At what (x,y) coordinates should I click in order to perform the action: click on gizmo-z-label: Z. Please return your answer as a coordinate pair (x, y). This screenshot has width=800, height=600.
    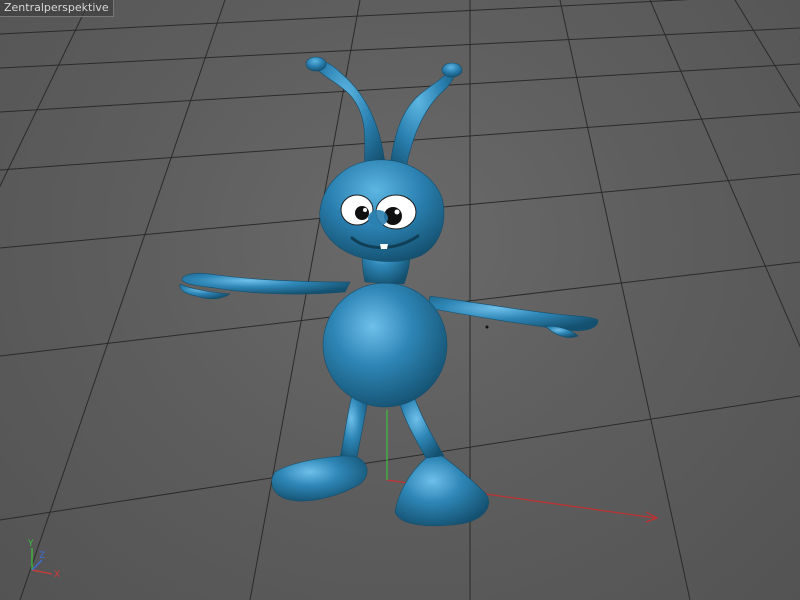
    Looking at the image, I should click on (42, 556).